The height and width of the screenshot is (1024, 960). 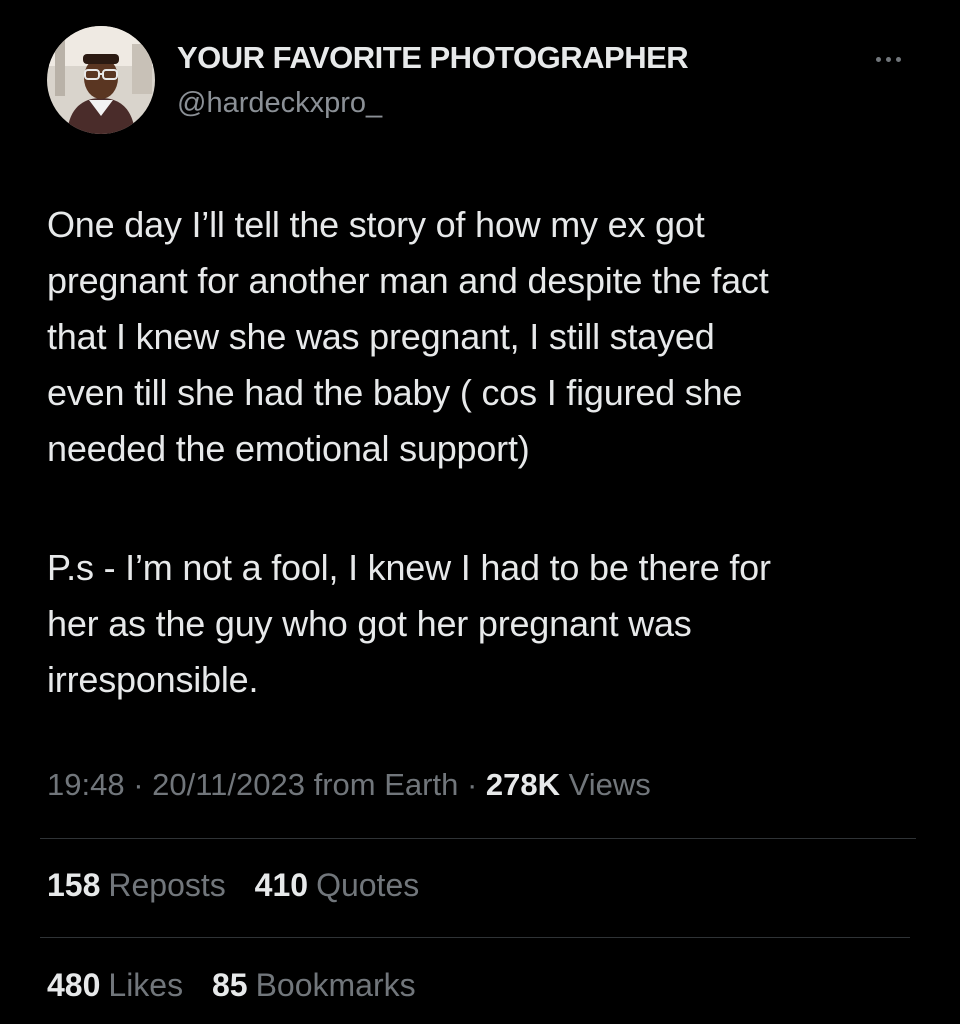 I want to click on tweet-source: from Earth, so click(x=382, y=784).